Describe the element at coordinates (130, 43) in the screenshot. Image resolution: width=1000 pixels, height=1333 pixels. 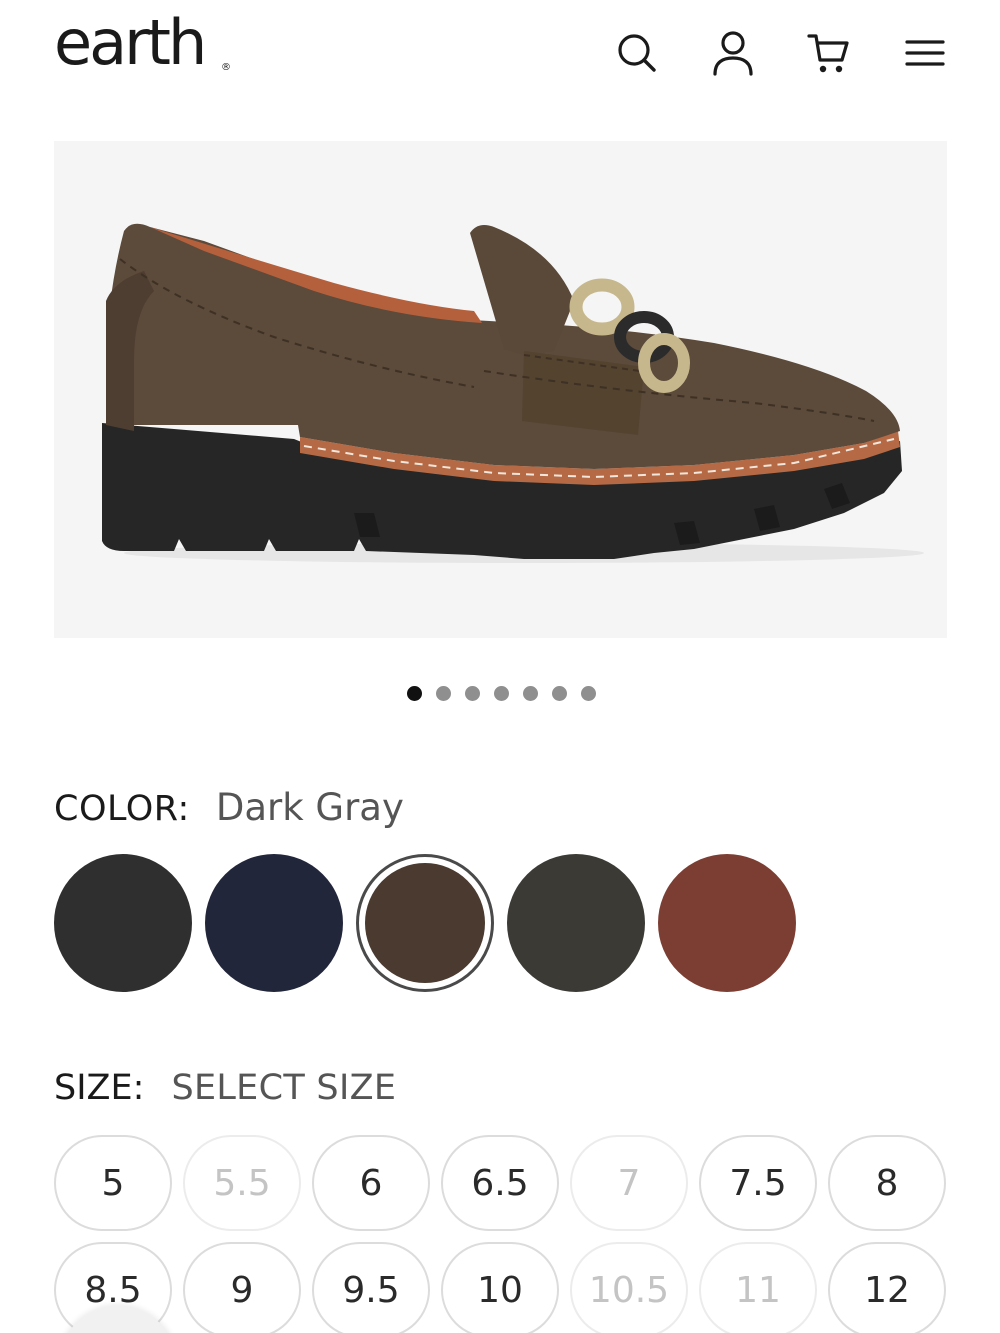
I see `earth-logo: earth` at that location.